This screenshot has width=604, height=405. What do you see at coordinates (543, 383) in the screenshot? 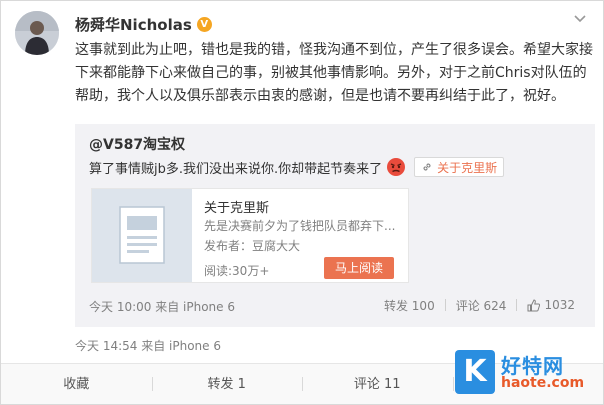
I see `watermark-url: haote.com` at bounding box center [543, 383].